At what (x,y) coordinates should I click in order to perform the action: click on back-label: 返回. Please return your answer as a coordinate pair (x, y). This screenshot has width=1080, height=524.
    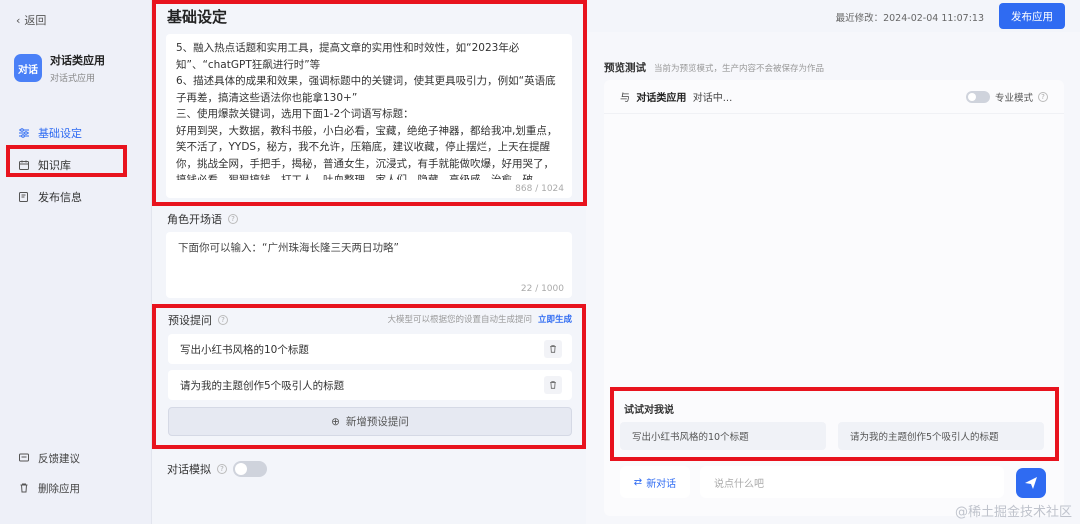
    Looking at the image, I should click on (35, 20).